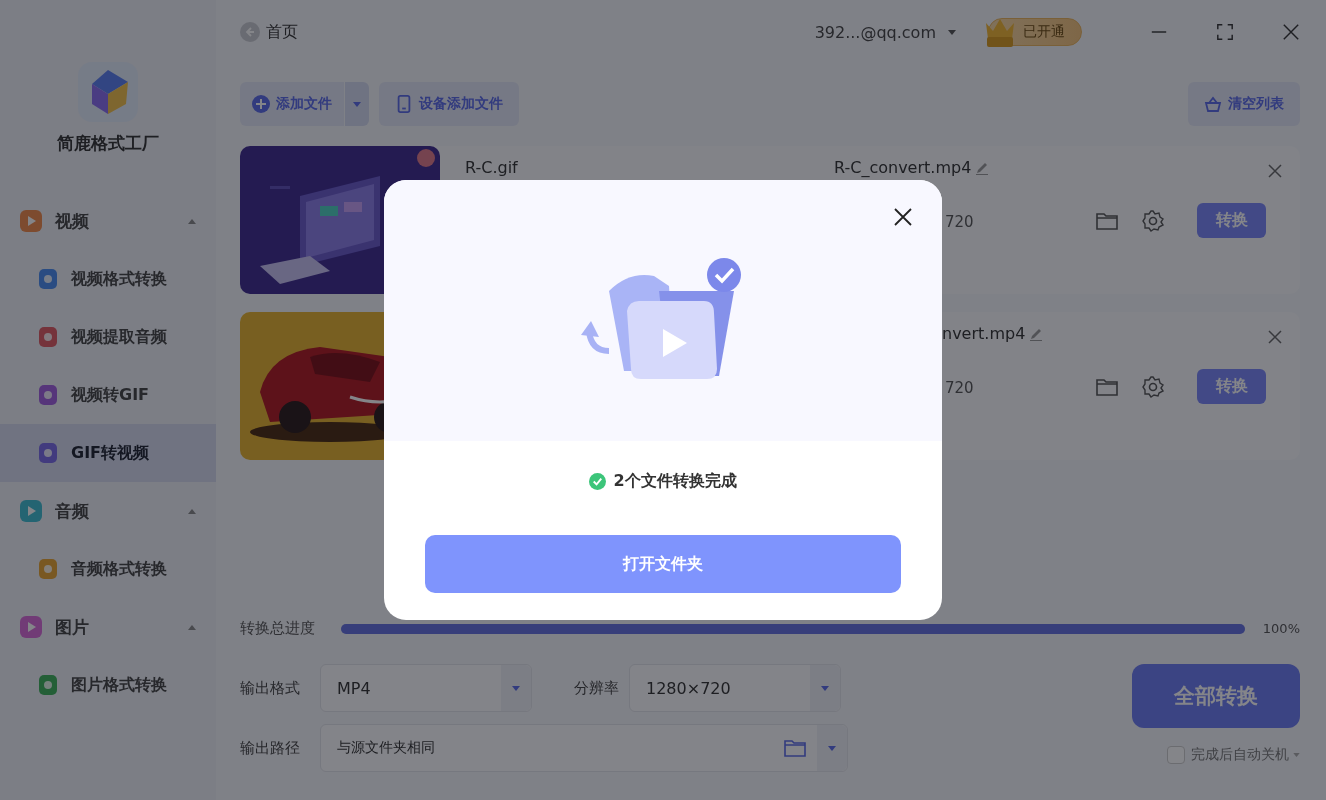 This screenshot has height=800, width=1326. What do you see at coordinates (108, 453) in the screenshot?
I see `sidebar-item: GIF转视频` at bounding box center [108, 453].